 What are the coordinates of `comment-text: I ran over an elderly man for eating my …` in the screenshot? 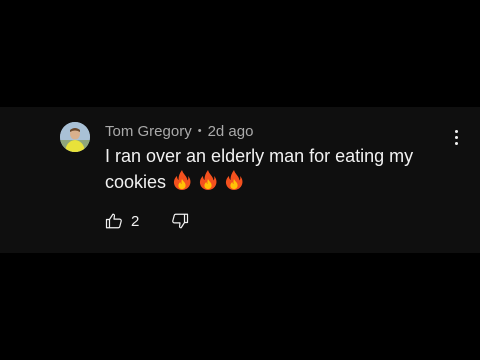 It's located at (259, 169).